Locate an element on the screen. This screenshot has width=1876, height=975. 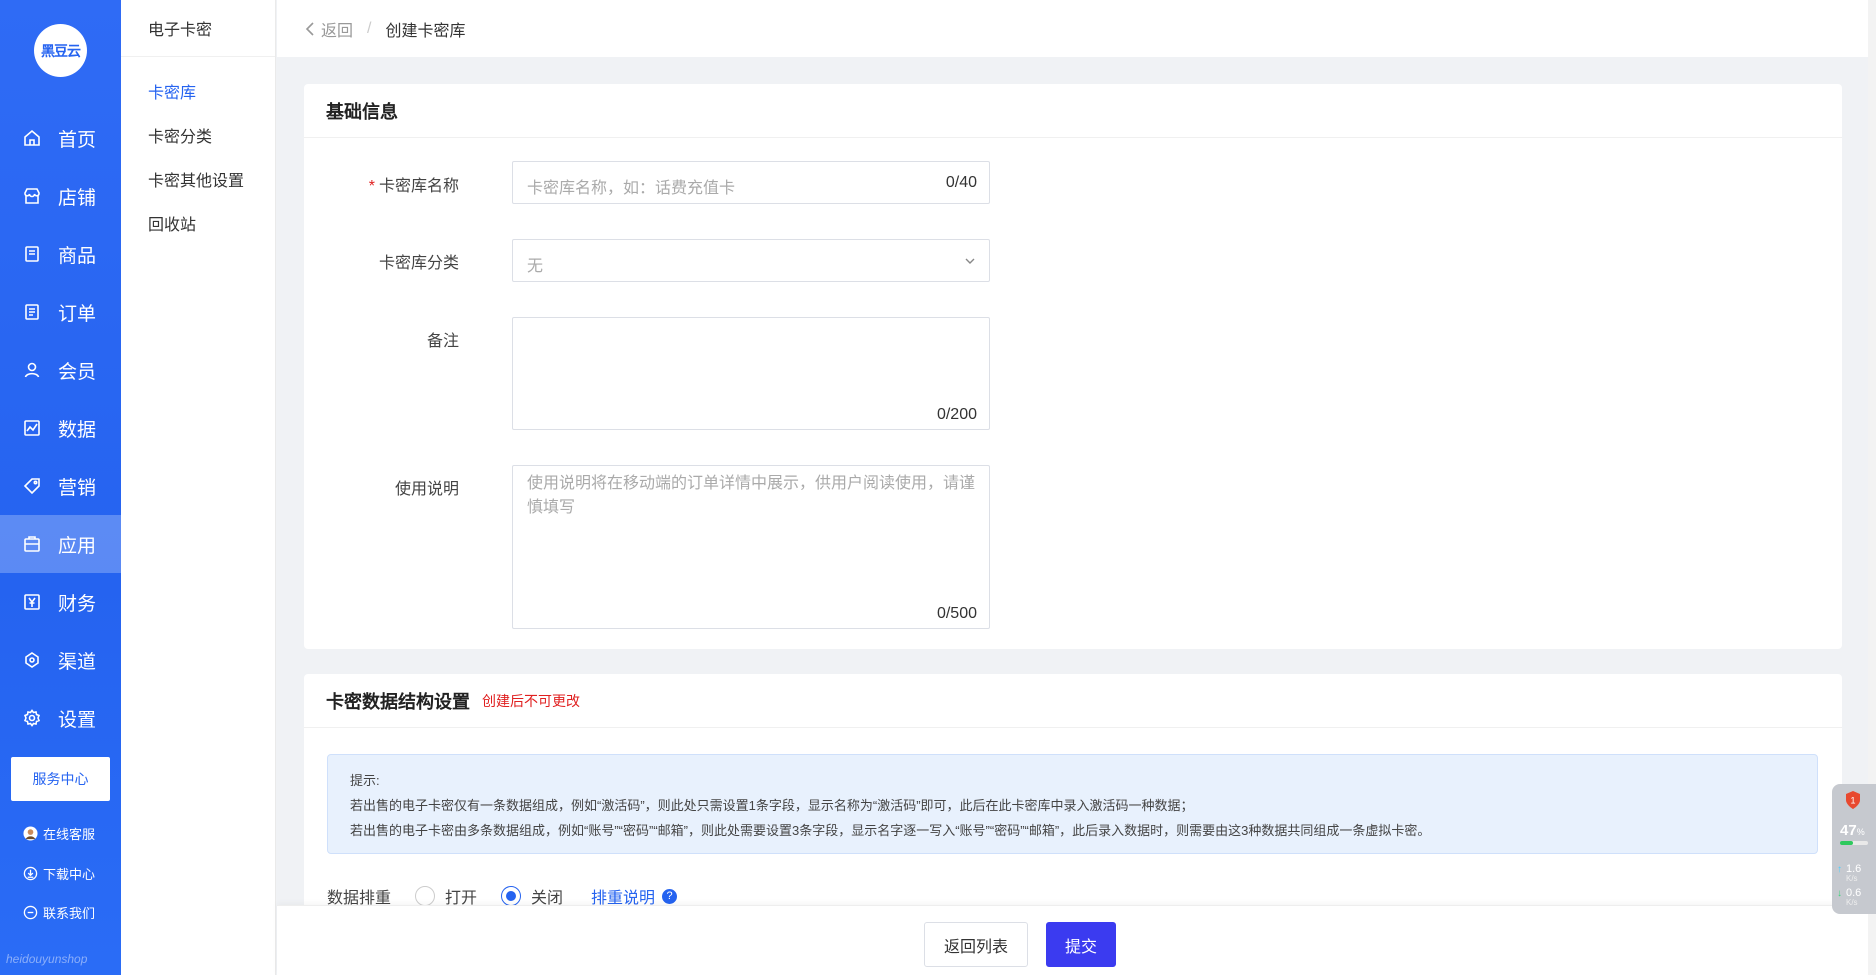
tip-title: 提示: is located at coordinates (365, 780).